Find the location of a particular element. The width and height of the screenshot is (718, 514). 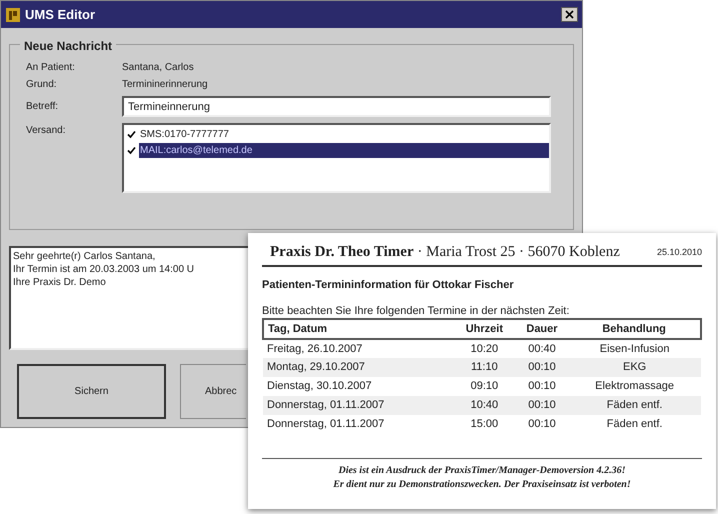

dialog-button: Sichern is located at coordinates (91, 391).